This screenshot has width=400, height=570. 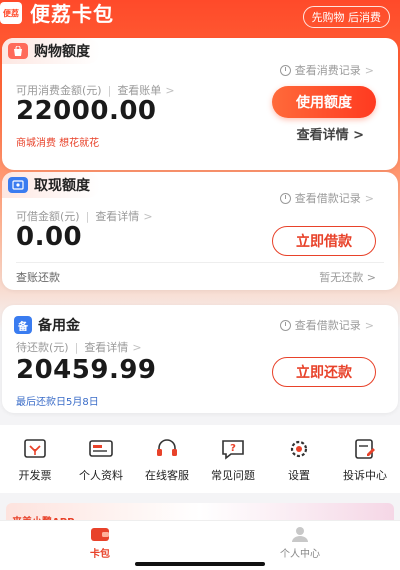 I want to click on shopping-credit-title: 购物额度, so click(x=62, y=52).